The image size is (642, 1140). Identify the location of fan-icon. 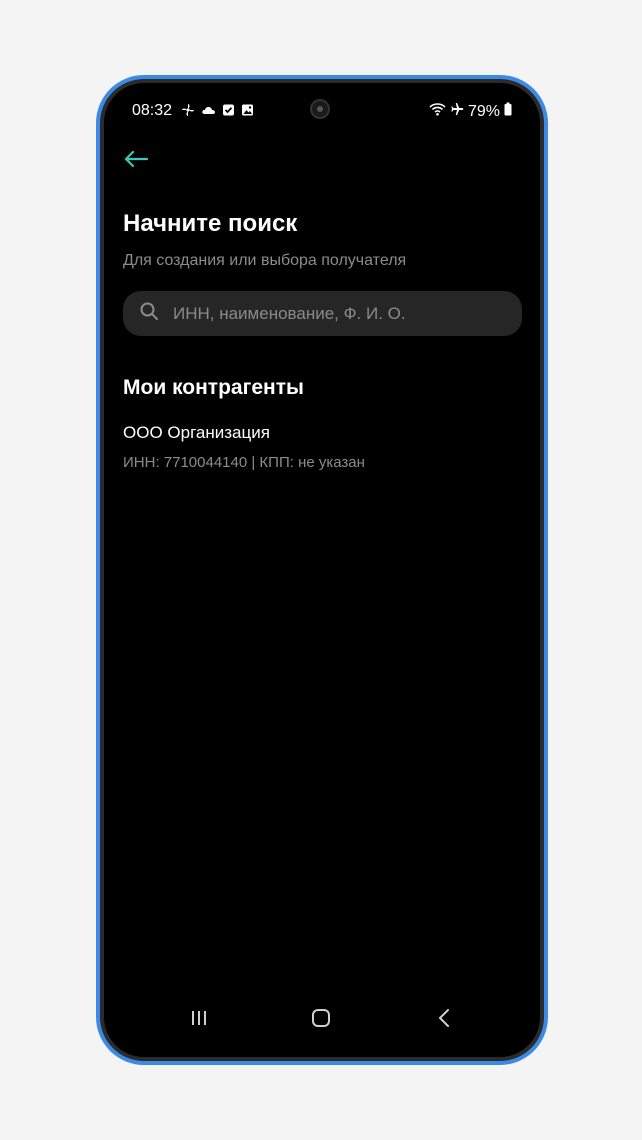
(188, 110).